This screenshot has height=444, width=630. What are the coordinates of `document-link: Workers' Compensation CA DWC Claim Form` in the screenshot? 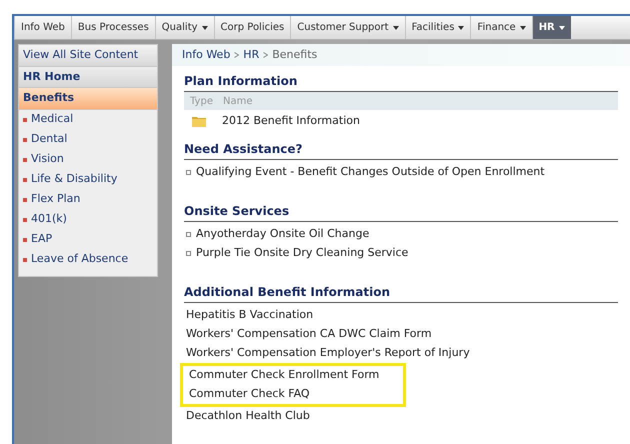 It's located at (309, 334).